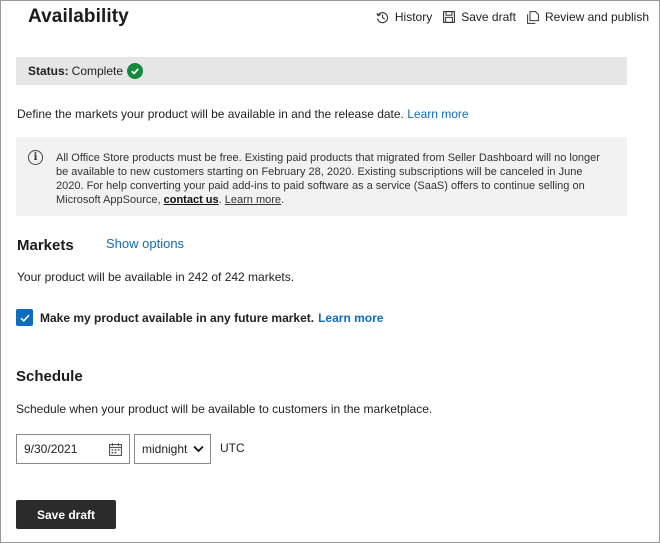  What do you see at coordinates (145, 243) in the screenshot?
I see `show-options-link: Show options` at bounding box center [145, 243].